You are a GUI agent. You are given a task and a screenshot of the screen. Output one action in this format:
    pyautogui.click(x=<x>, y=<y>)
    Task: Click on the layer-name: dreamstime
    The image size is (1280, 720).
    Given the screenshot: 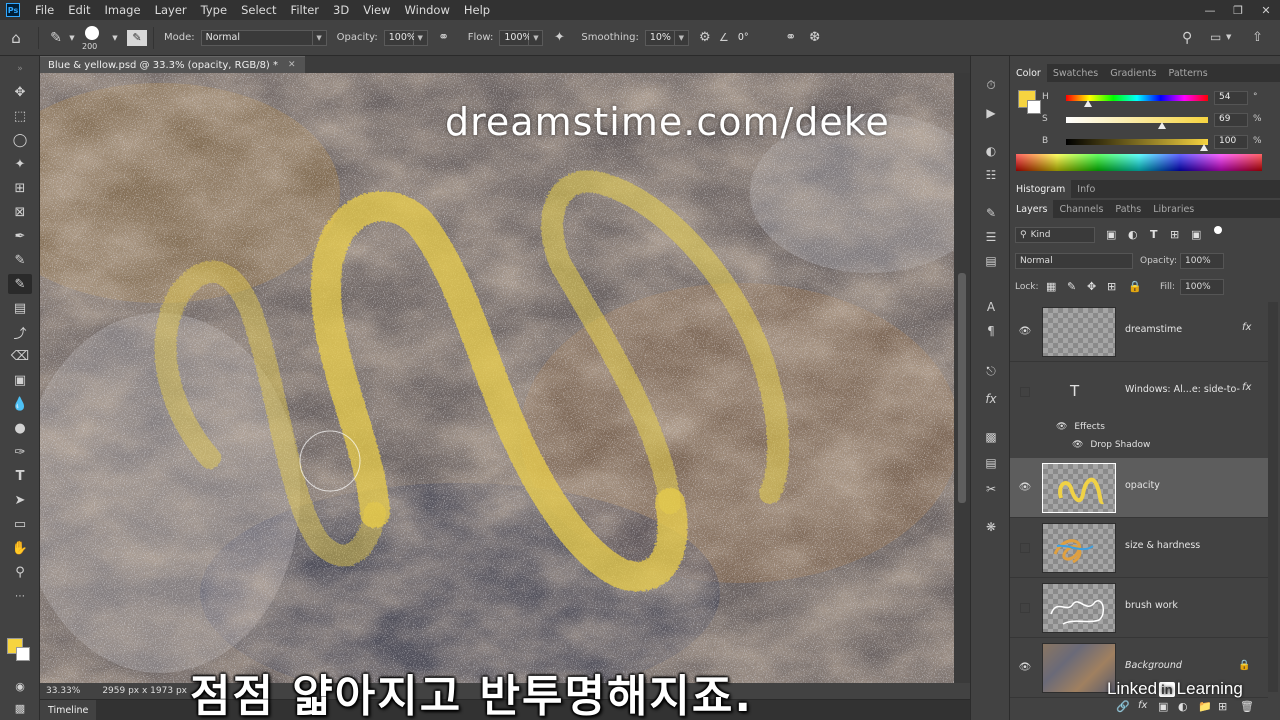 What is the action you would take?
    pyautogui.click(x=1153, y=329)
    